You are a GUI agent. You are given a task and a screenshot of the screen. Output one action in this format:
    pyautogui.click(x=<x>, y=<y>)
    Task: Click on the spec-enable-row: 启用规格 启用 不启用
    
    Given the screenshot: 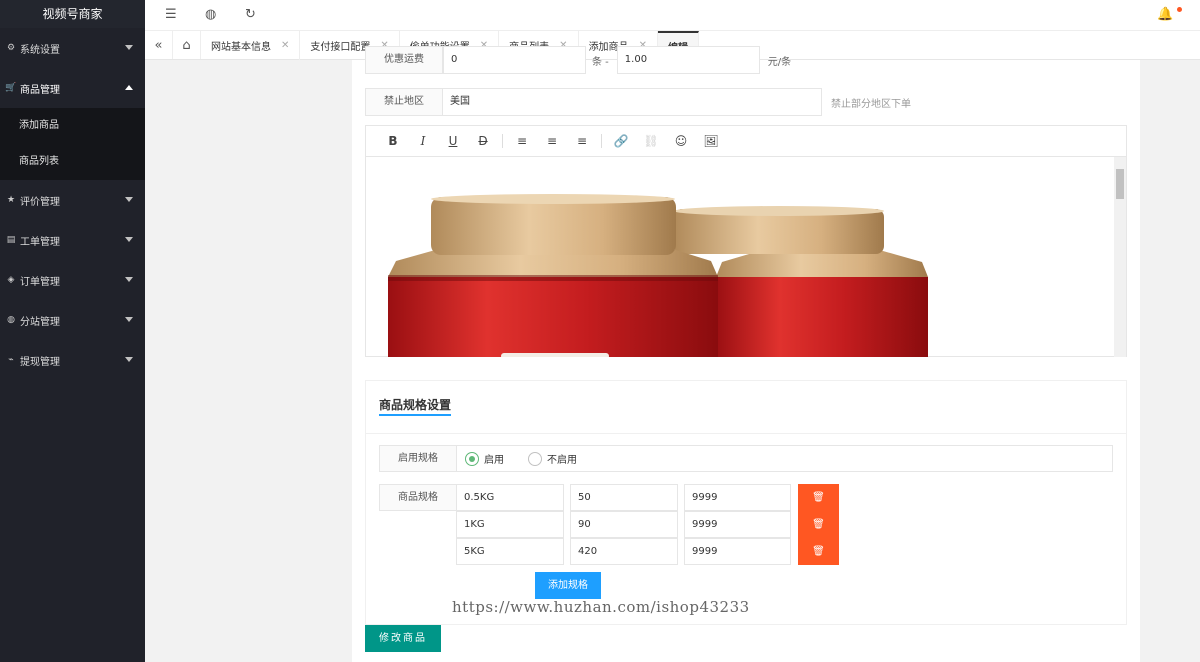 What is the action you would take?
    pyautogui.click(x=746, y=458)
    